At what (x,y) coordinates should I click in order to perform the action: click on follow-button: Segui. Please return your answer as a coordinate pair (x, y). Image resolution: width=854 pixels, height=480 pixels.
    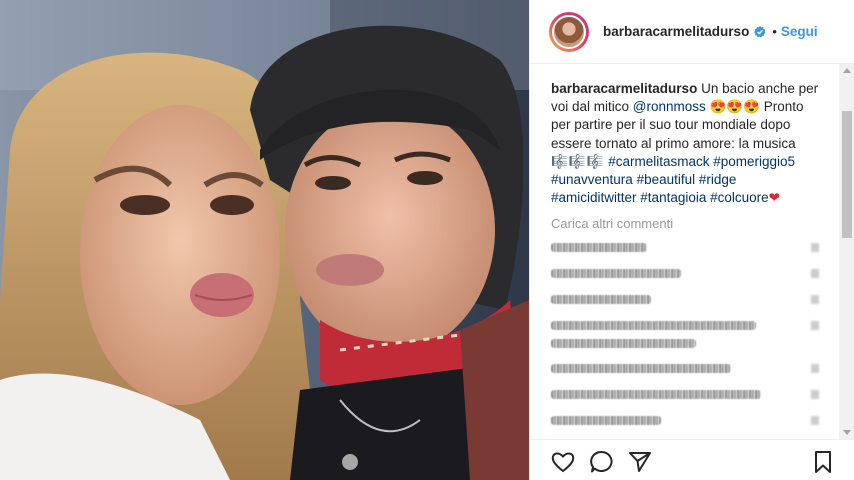
    Looking at the image, I should click on (799, 31).